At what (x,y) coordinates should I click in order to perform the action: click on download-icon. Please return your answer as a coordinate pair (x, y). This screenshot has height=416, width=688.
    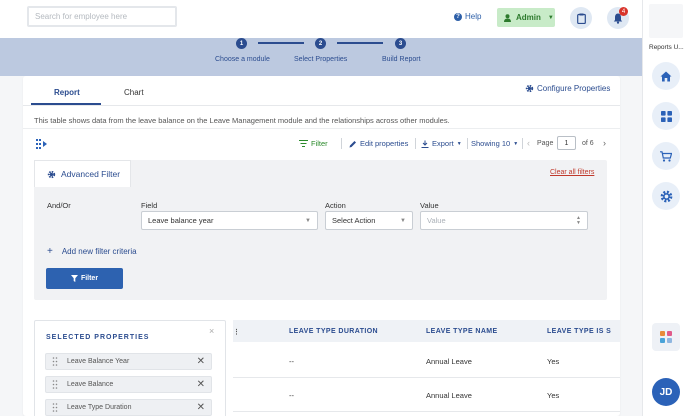
    Looking at the image, I should click on (425, 144).